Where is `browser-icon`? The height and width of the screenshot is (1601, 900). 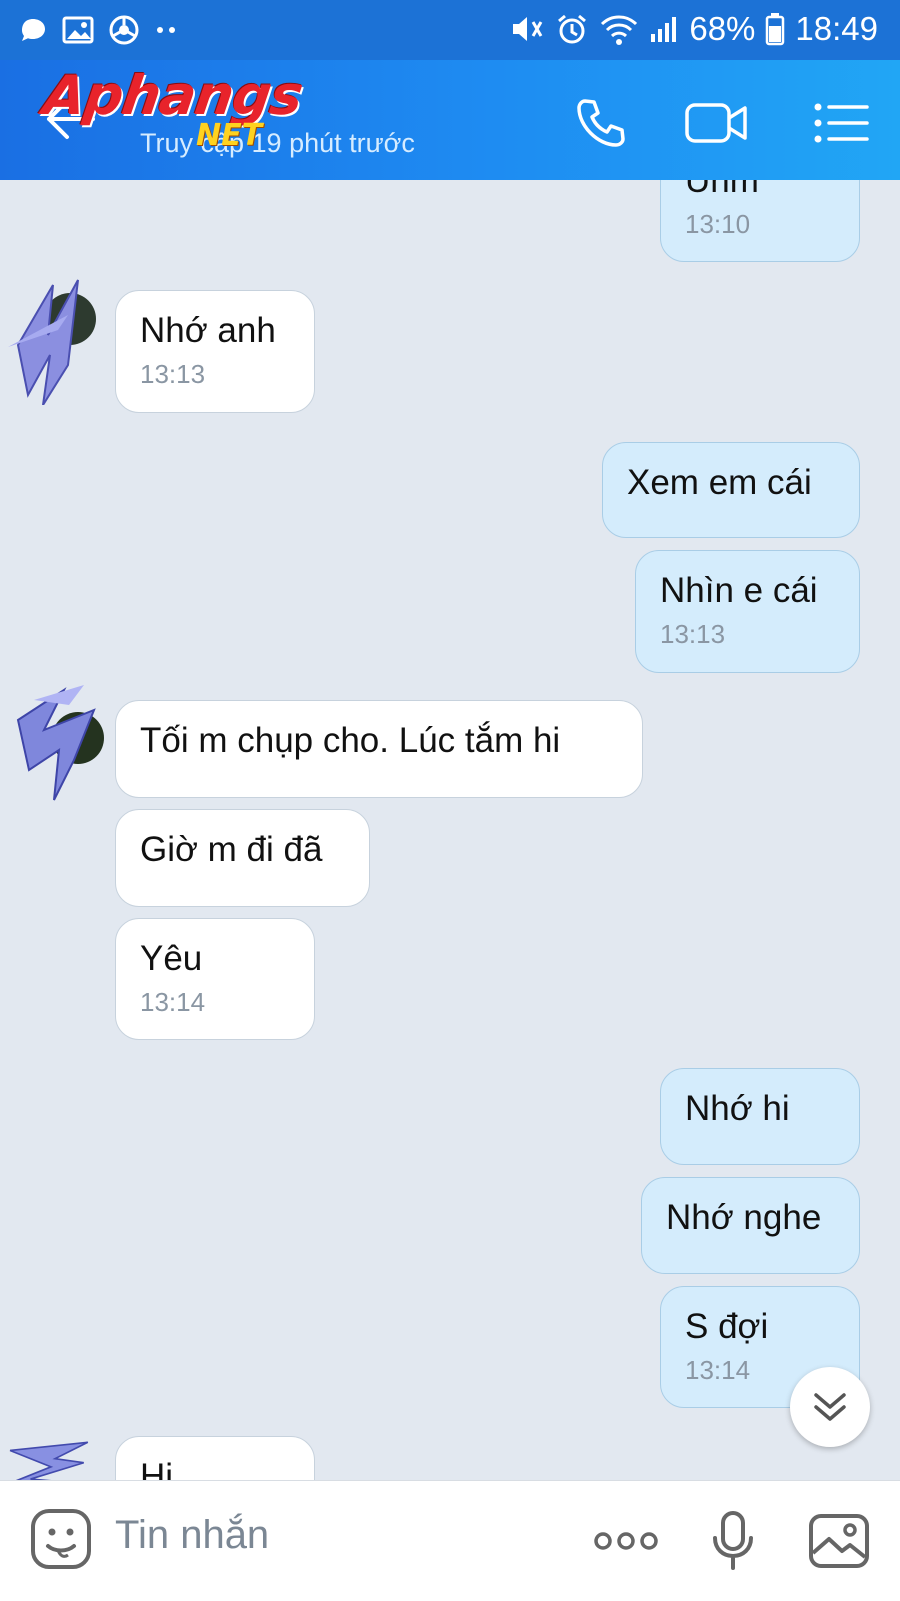 browser-icon is located at coordinates (124, 30).